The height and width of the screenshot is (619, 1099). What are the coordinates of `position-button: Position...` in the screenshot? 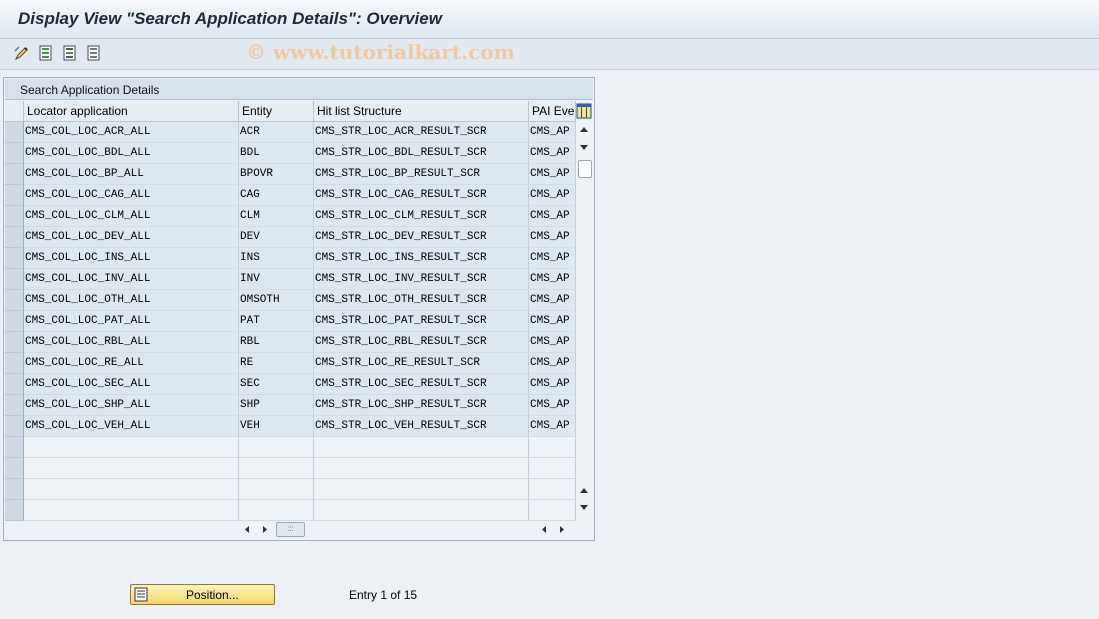 It's located at (202, 594).